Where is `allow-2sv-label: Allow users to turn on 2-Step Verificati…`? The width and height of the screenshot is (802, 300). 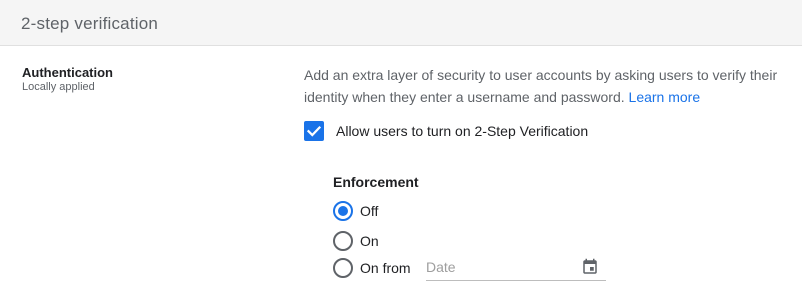 allow-2sv-label: Allow users to turn on 2-Step Verificati… is located at coordinates (462, 131).